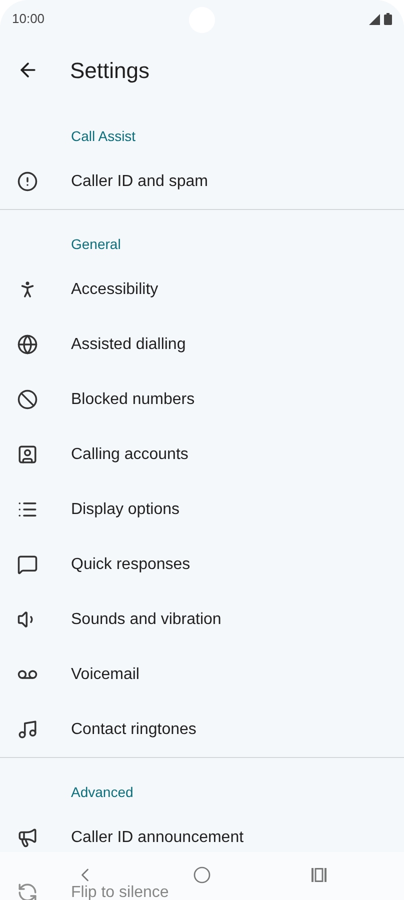  Describe the element at coordinates (27, 399) in the screenshot. I see `block-icon` at that location.